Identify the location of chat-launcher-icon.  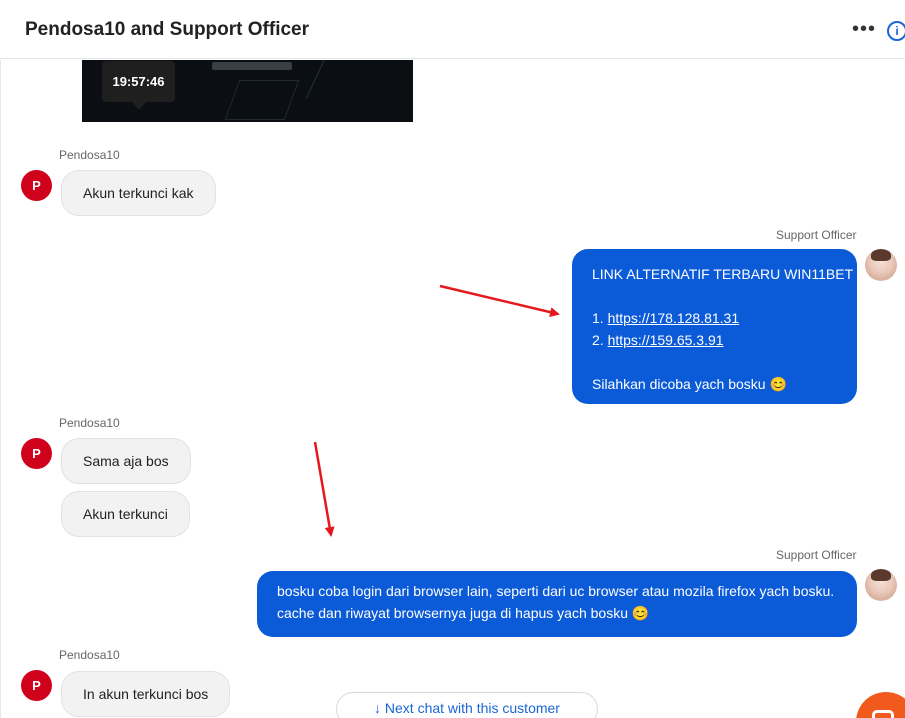
(883, 714).